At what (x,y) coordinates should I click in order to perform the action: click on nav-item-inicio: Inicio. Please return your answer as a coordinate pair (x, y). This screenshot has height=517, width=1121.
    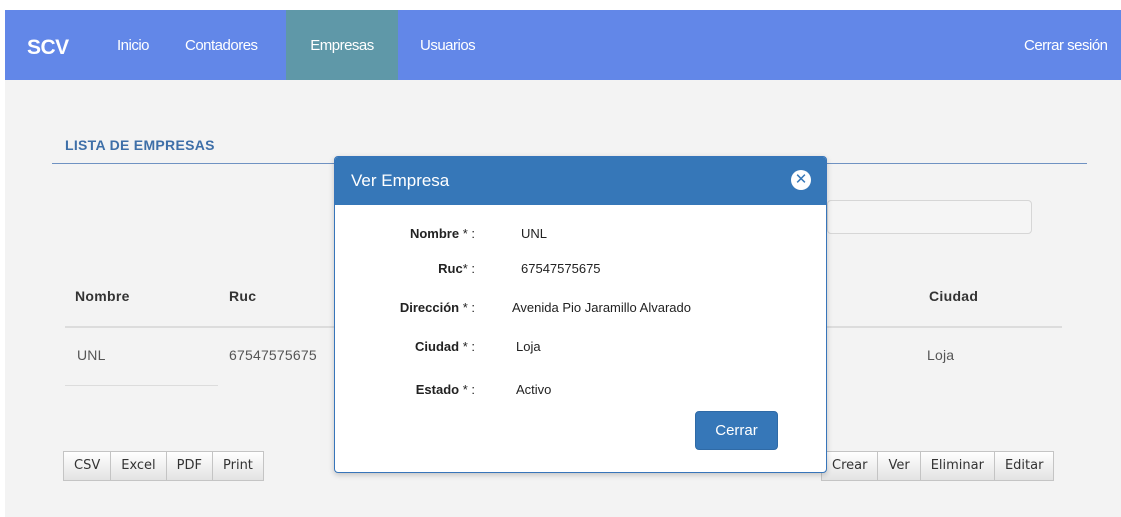
    Looking at the image, I should click on (133, 45).